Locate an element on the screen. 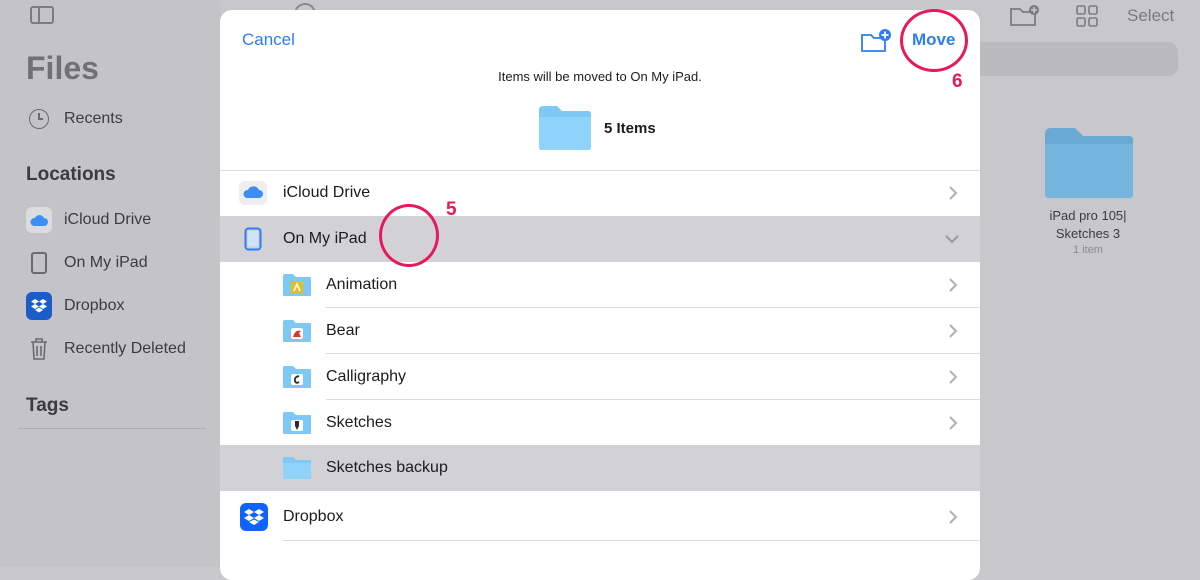 The image size is (1200, 580). folder-name: iPad pro 105| Sketches 3 is located at coordinates (1088, 225).